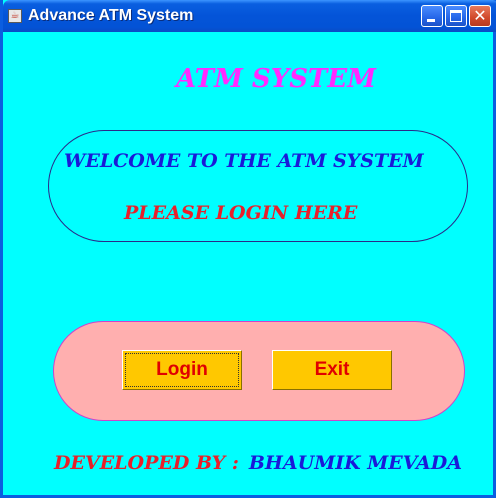 The height and width of the screenshot is (498, 496). I want to click on developer-name: BHAUMIK MEVADA, so click(355, 463).